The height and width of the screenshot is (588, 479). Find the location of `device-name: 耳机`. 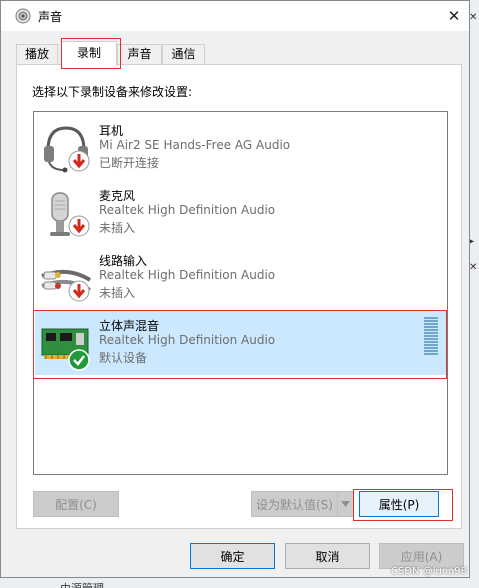

device-name: 耳机 is located at coordinates (111, 131).